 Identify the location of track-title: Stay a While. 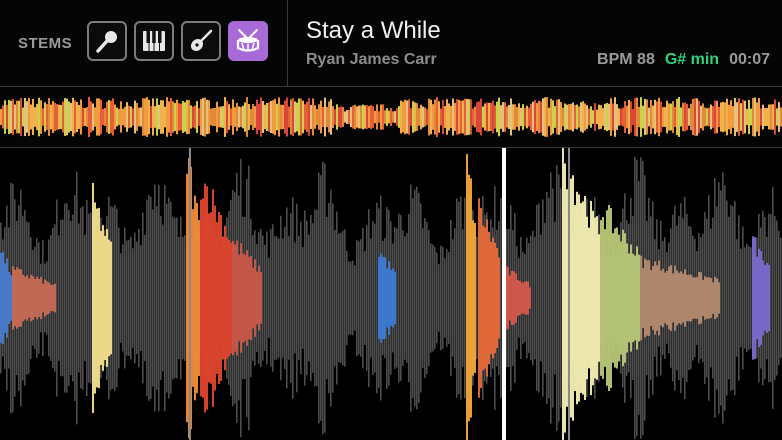
(373, 30).